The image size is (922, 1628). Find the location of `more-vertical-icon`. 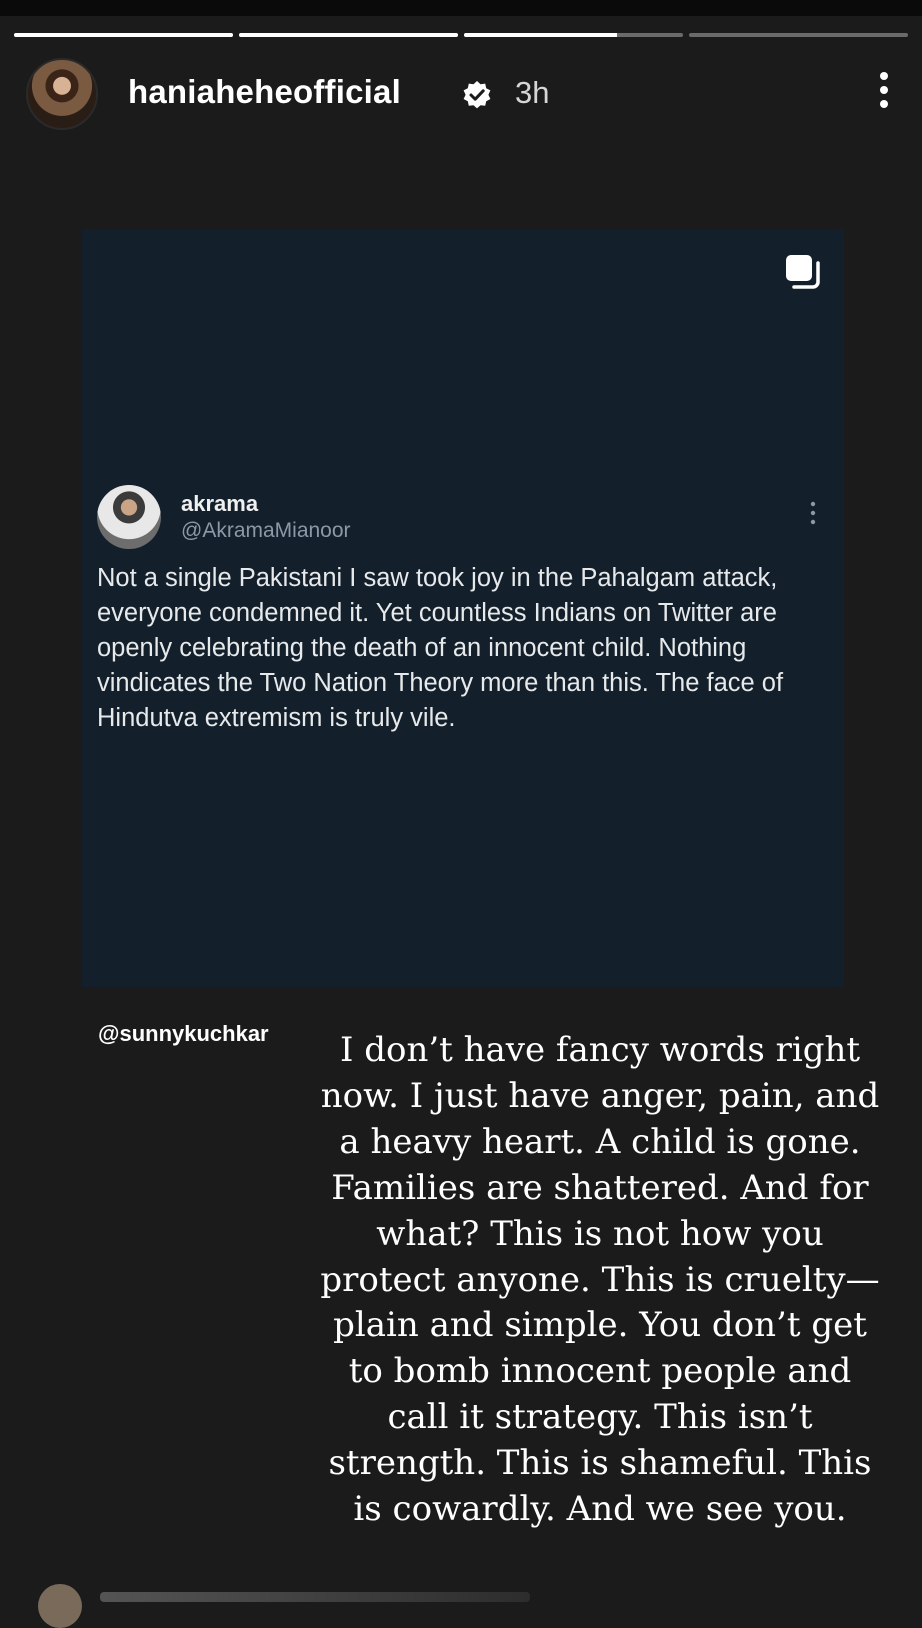

more-vertical-icon is located at coordinates (884, 90).